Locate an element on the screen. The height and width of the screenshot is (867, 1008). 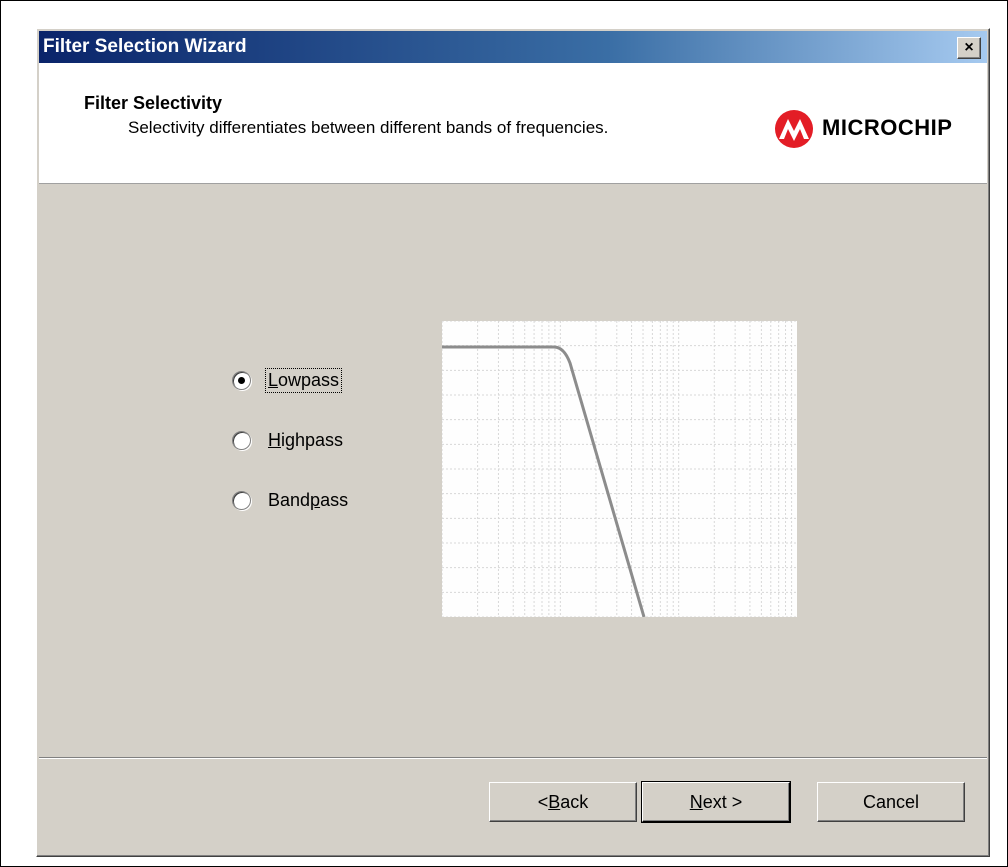
radio-button-lowpass is located at coordinates (241, 380).